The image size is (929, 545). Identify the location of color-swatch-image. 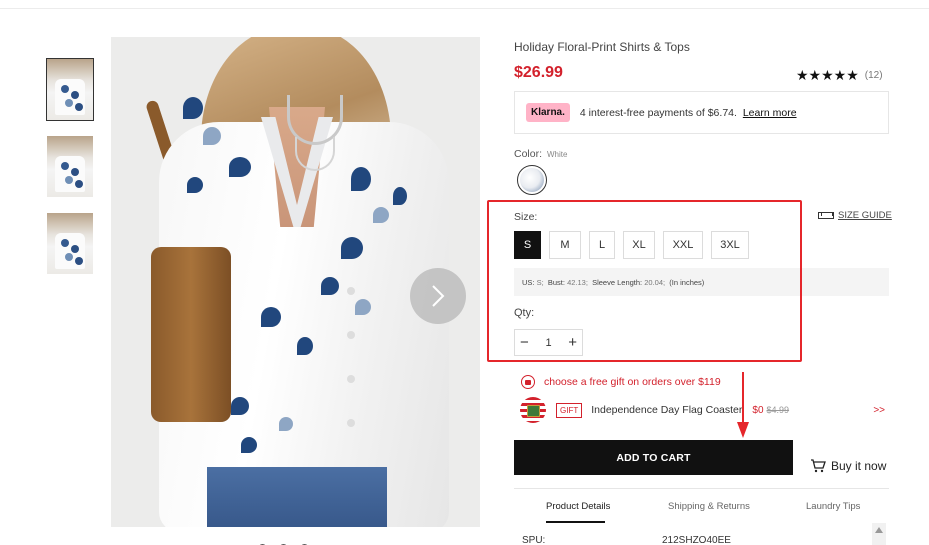
(532, 180).